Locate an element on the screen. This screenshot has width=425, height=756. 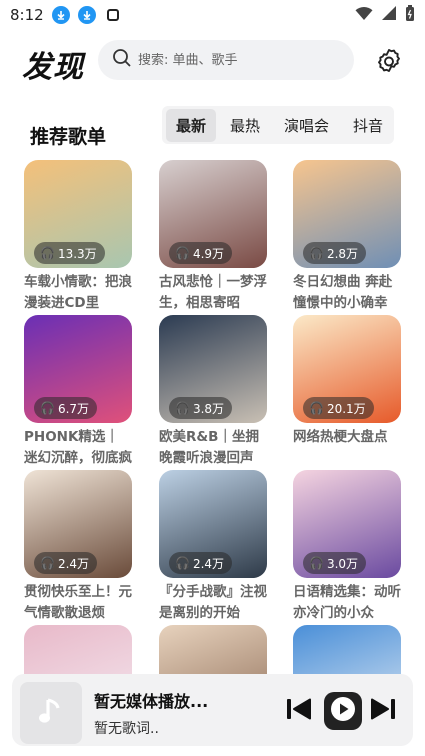
search-bar is located at coordinates (226, 60).